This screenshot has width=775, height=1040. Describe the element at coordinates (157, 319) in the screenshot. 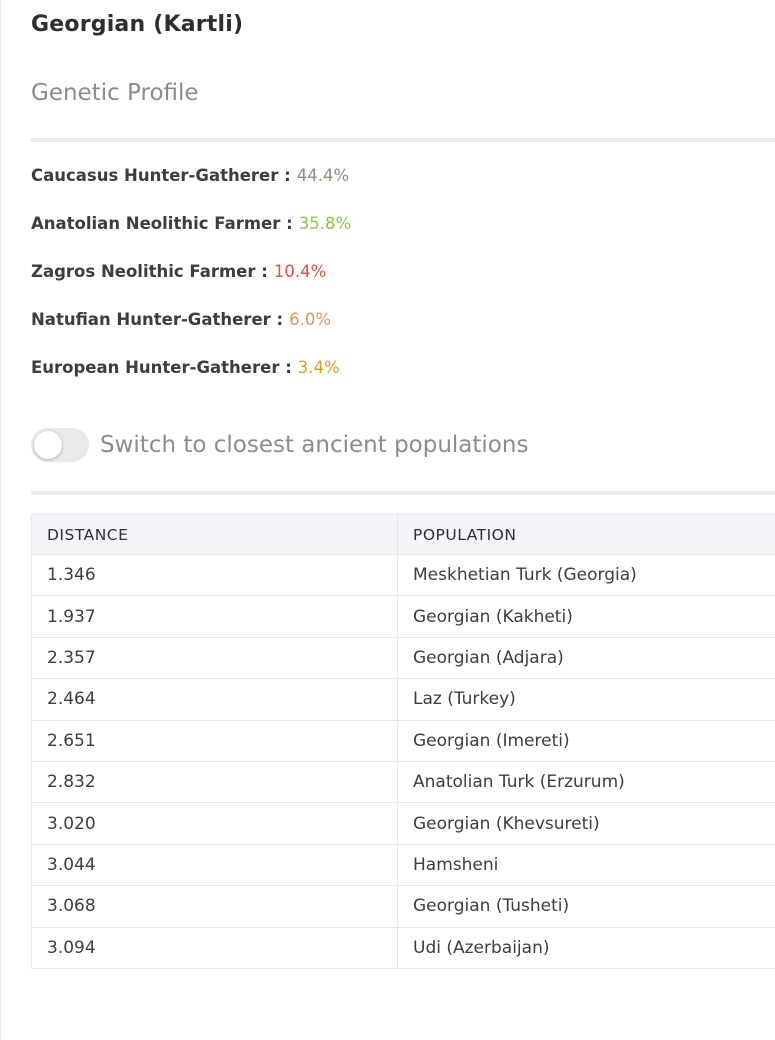

I see `component-label: Natufian Hunter-Gatherer :` at that location.